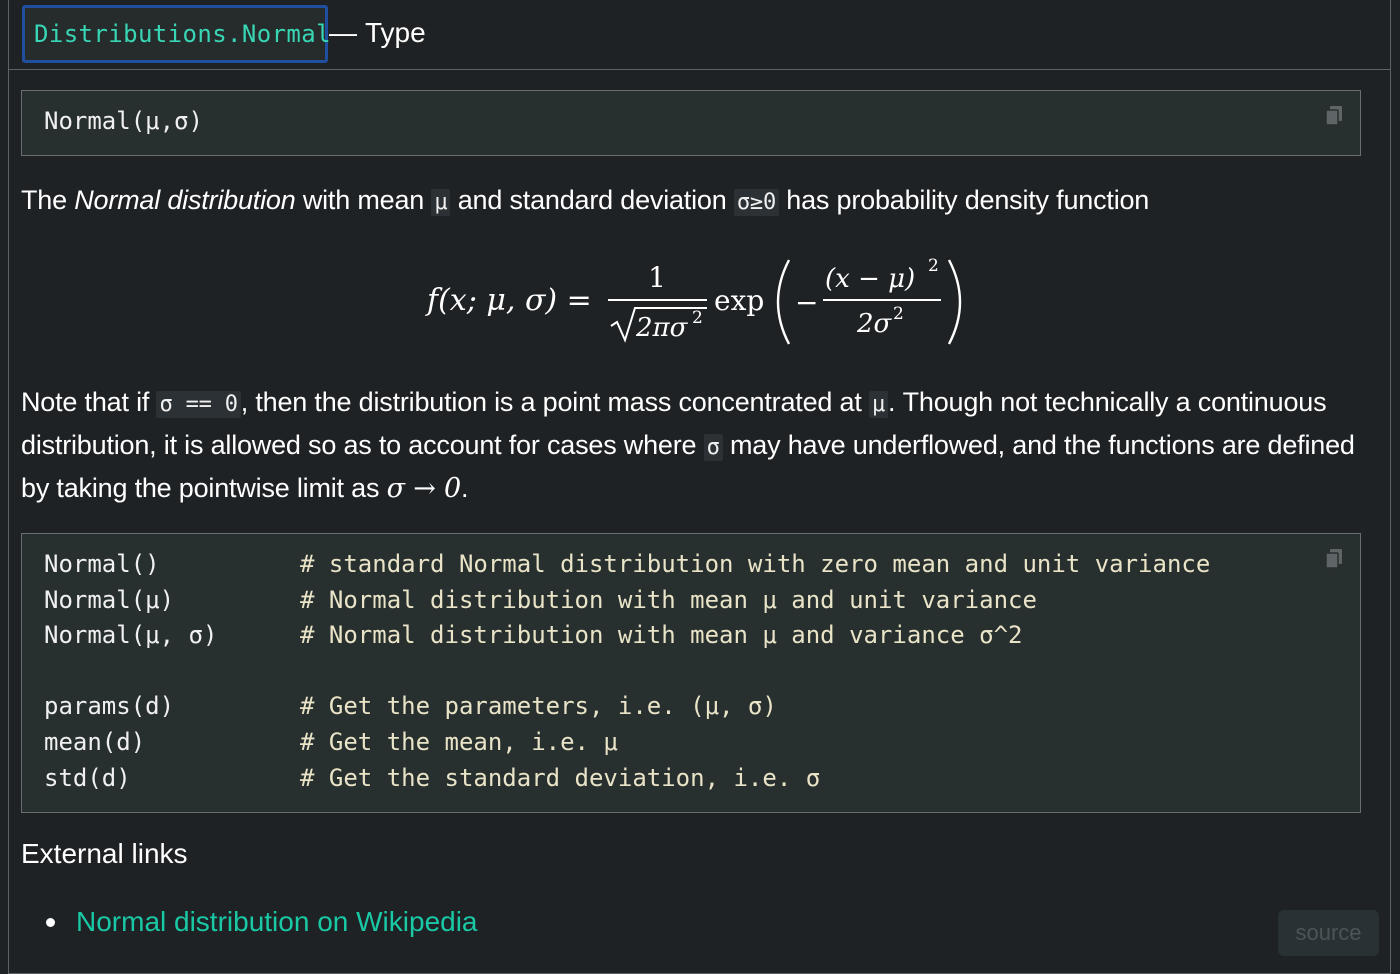 This screenshot has width=1400, height=974. Describe the element at coordinates (697, 318) in the screenshot. I see `formula-frac1-den-sup: 2` at that location.